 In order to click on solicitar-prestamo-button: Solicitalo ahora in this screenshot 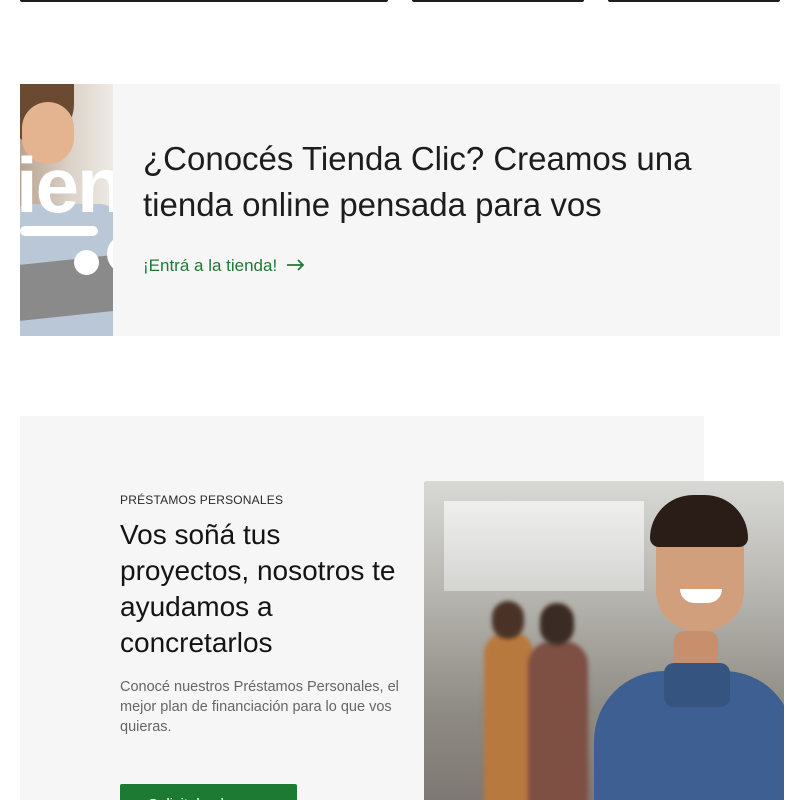, I will do `click(208, 792)`.